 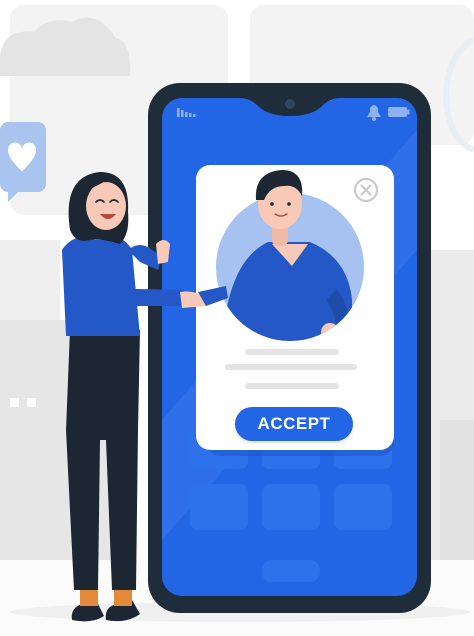 I want to click on home-bar, so click(x=291, y=571).